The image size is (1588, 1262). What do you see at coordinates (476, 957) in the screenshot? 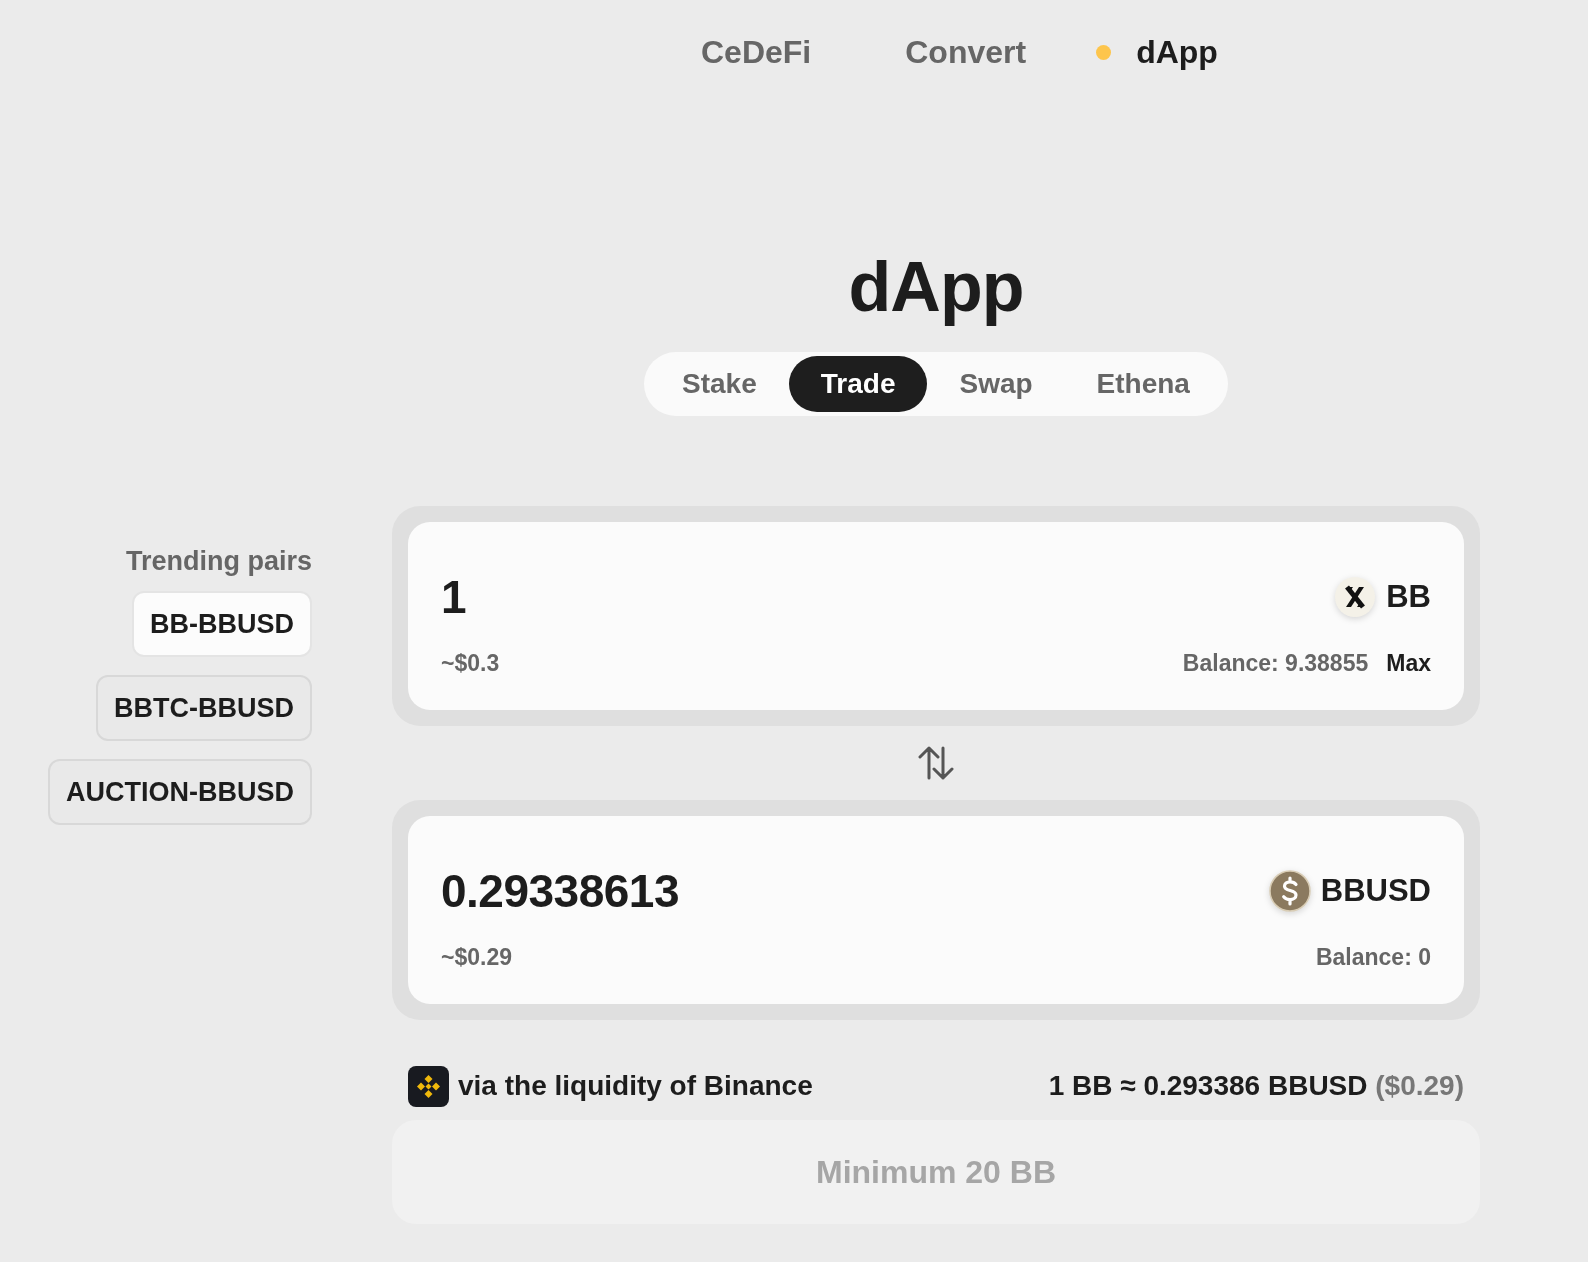
I see `usd-value: ~$0.29` at bounding box center [476, 957].